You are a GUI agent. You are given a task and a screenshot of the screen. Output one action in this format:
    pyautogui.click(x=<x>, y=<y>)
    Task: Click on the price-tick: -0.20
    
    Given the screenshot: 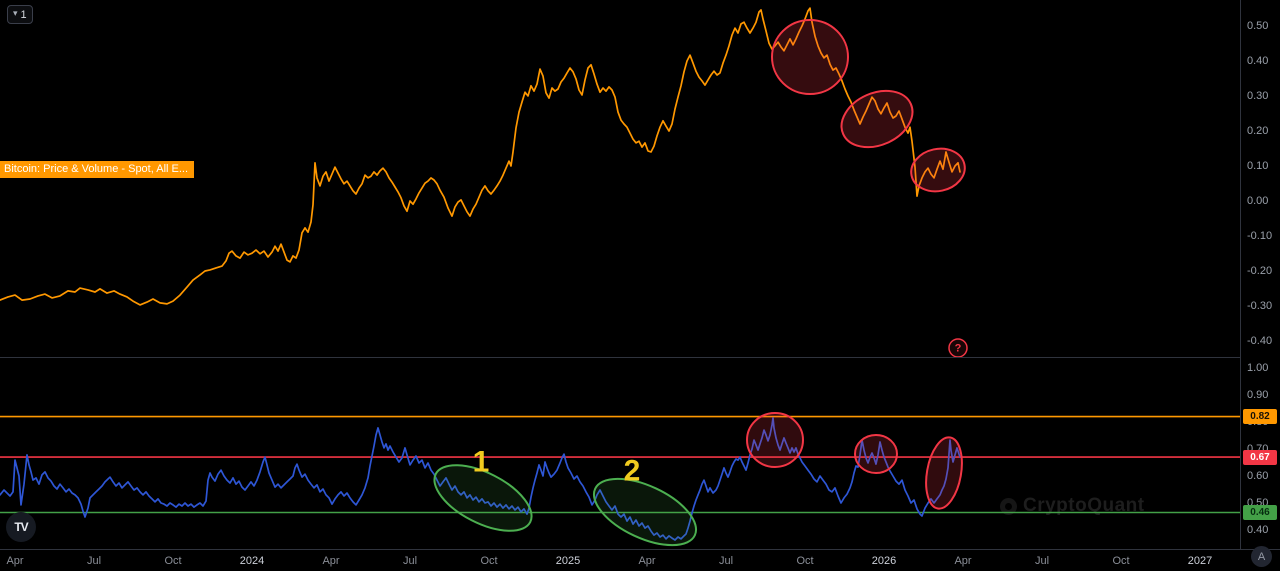 What is the action you would take?
    pyautogui.click(x=1260, y=271)
    